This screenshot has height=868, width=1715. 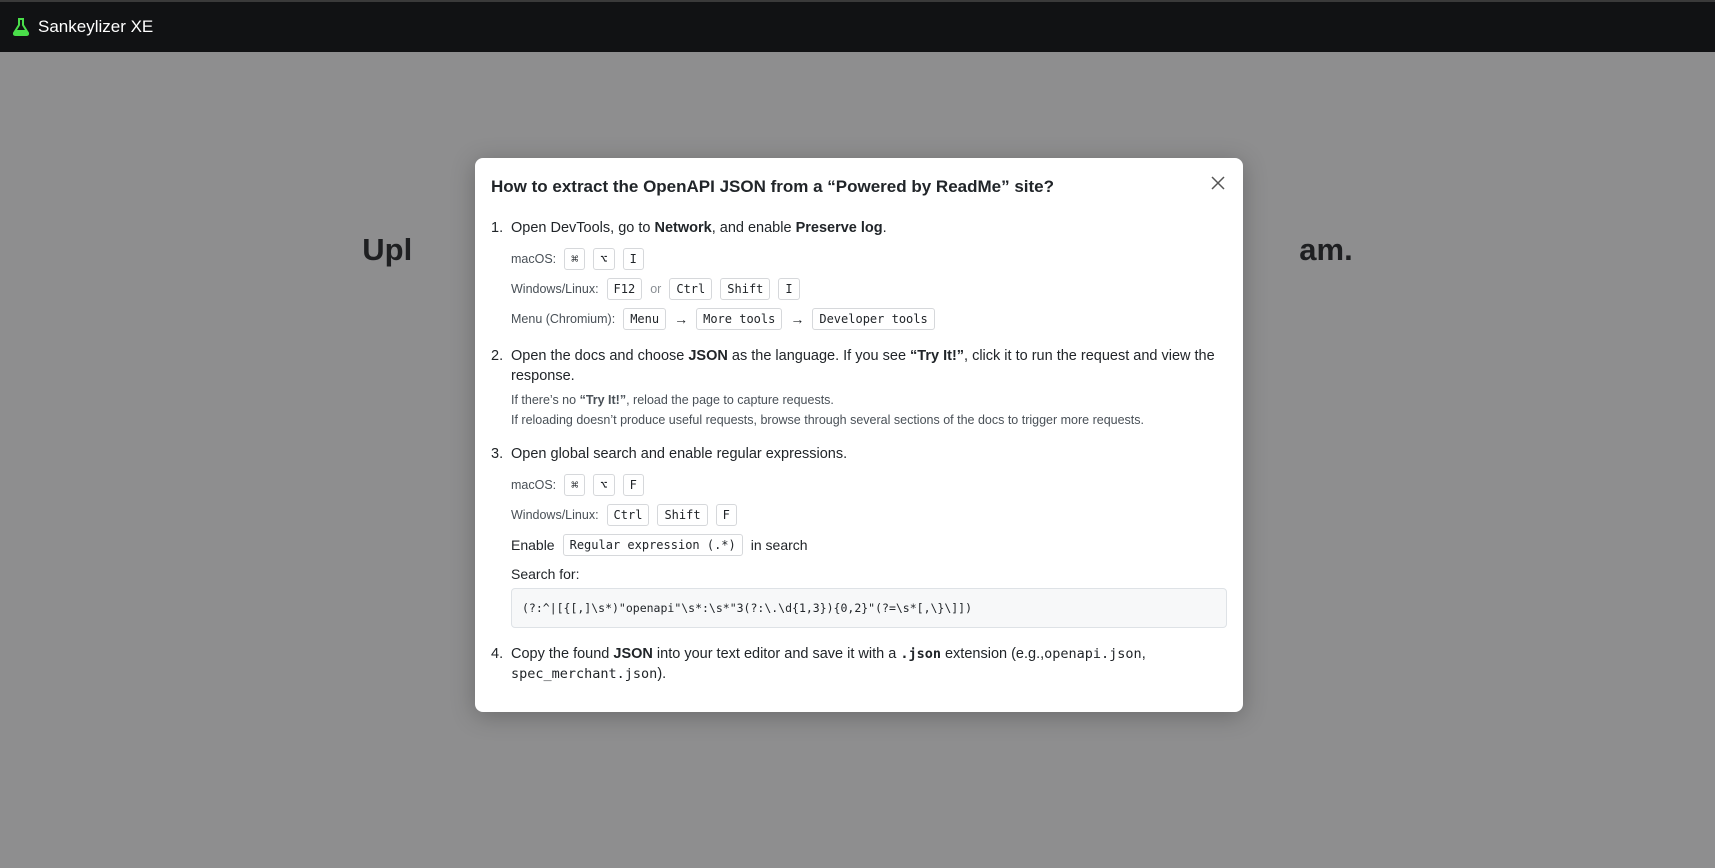 What do you see at coordinates (1093, 654) in the screenshot?
I see `example-filename-1: openapi.json` at bounding box center [1093, 654].